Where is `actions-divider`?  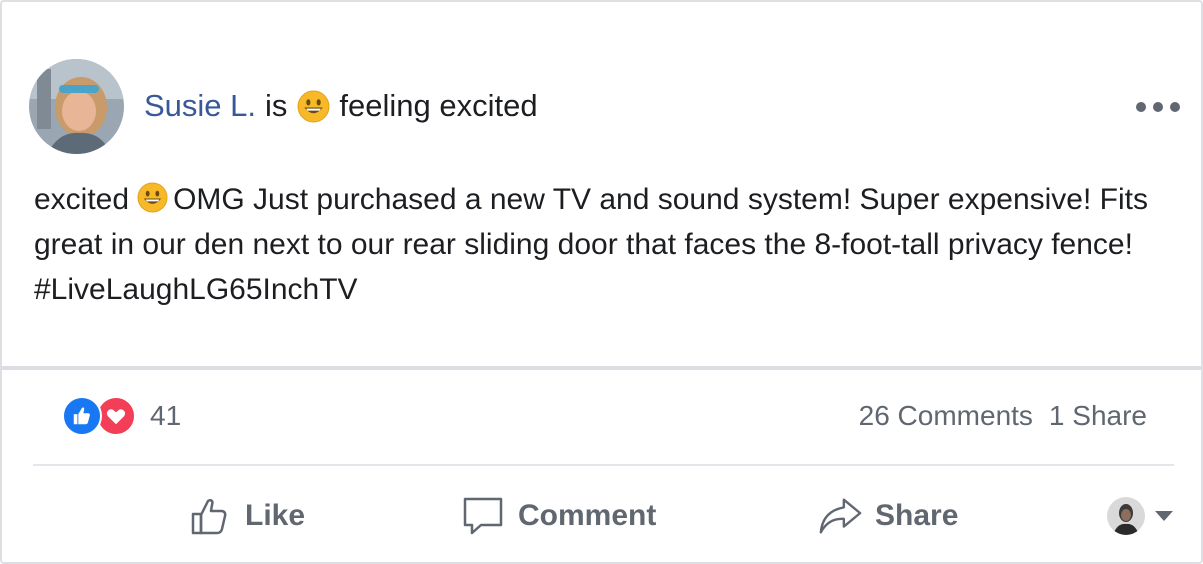 actions-divider is located at coordinates (603, 465).